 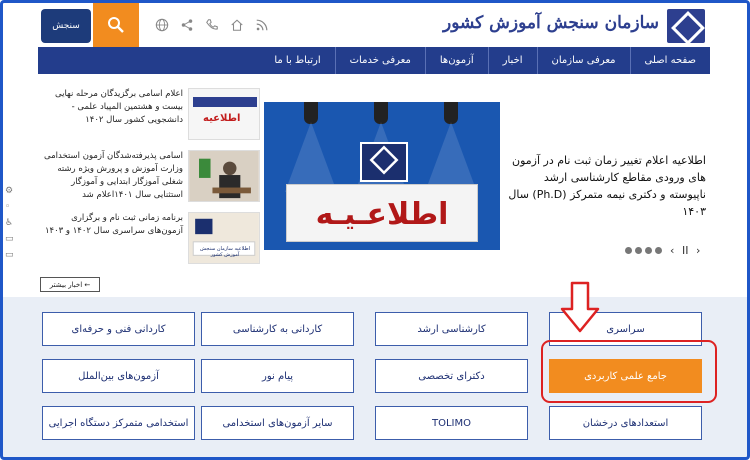 I want to click on slider-image: اطلاعـیـه, so click(x=382, y=176).